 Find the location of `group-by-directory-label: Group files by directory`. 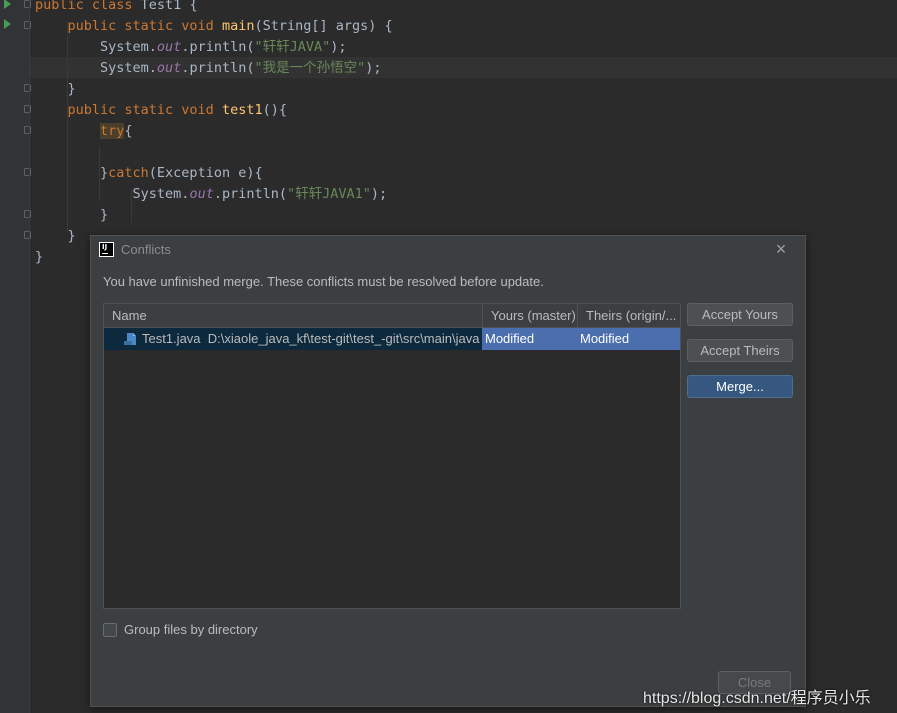

group-by-directory-label: Group files by directory is located at coordinates (191, 629).